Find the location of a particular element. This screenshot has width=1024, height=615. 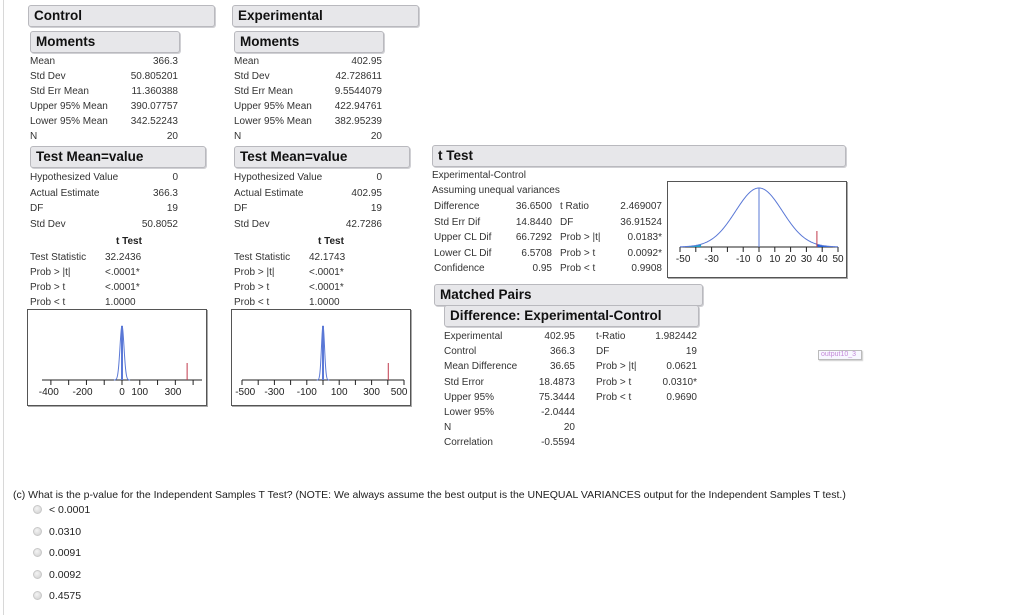

matched-pairs-left-value: -0.5594 is located at coordinates (558, 443).